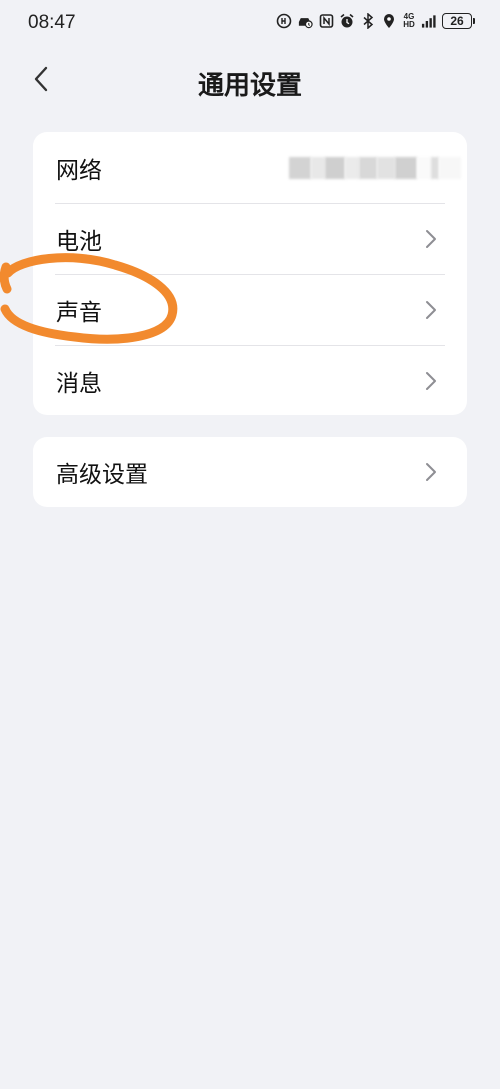  Describe the element at coordinates (250, 24) in the screenshot. I see `status-bar: 08:47 4G HD 26` at that location.